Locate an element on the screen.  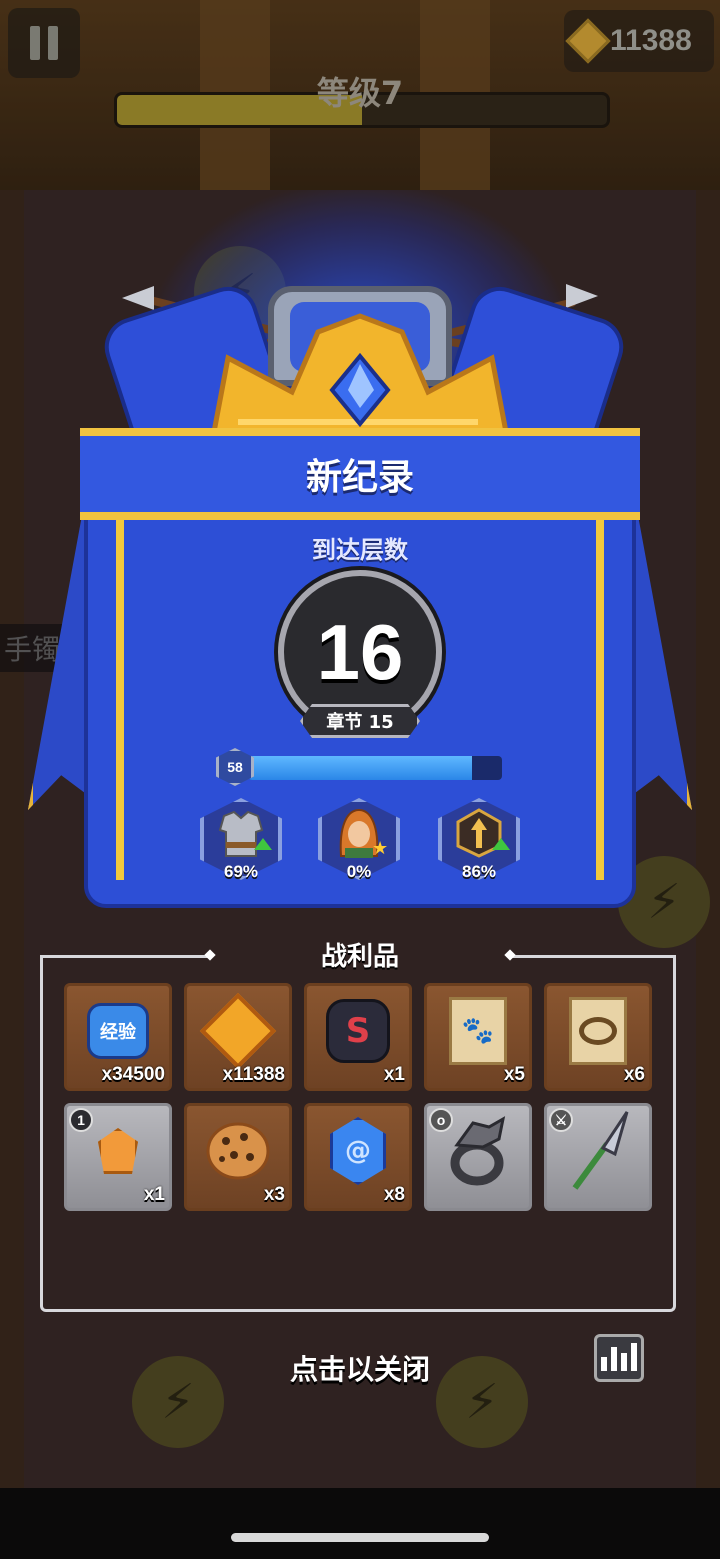
stat-armor: 69% is located at coordinates (241, 842).